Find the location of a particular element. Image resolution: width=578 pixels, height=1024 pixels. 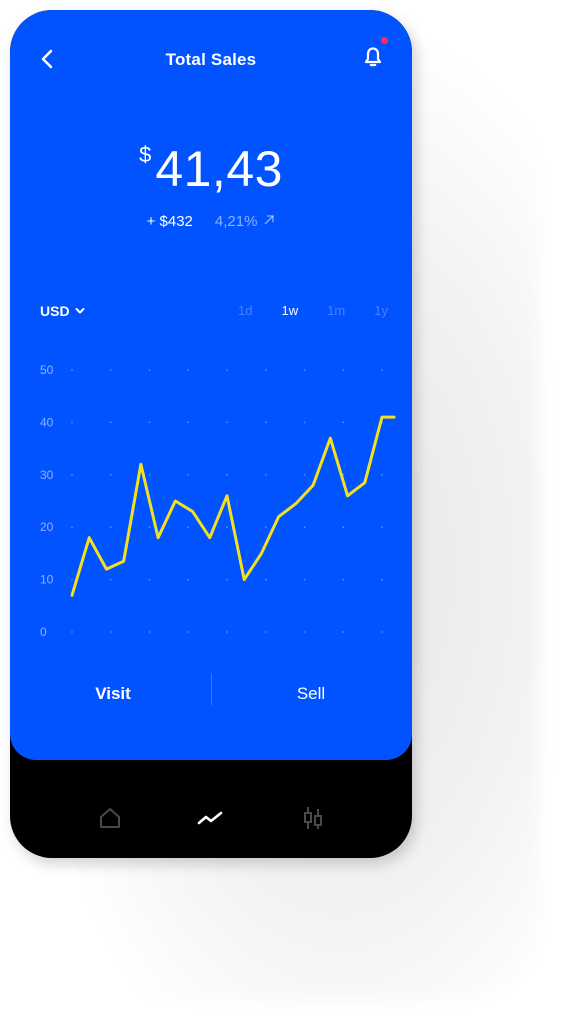

chart-tab is located at coordinates (210, 818).